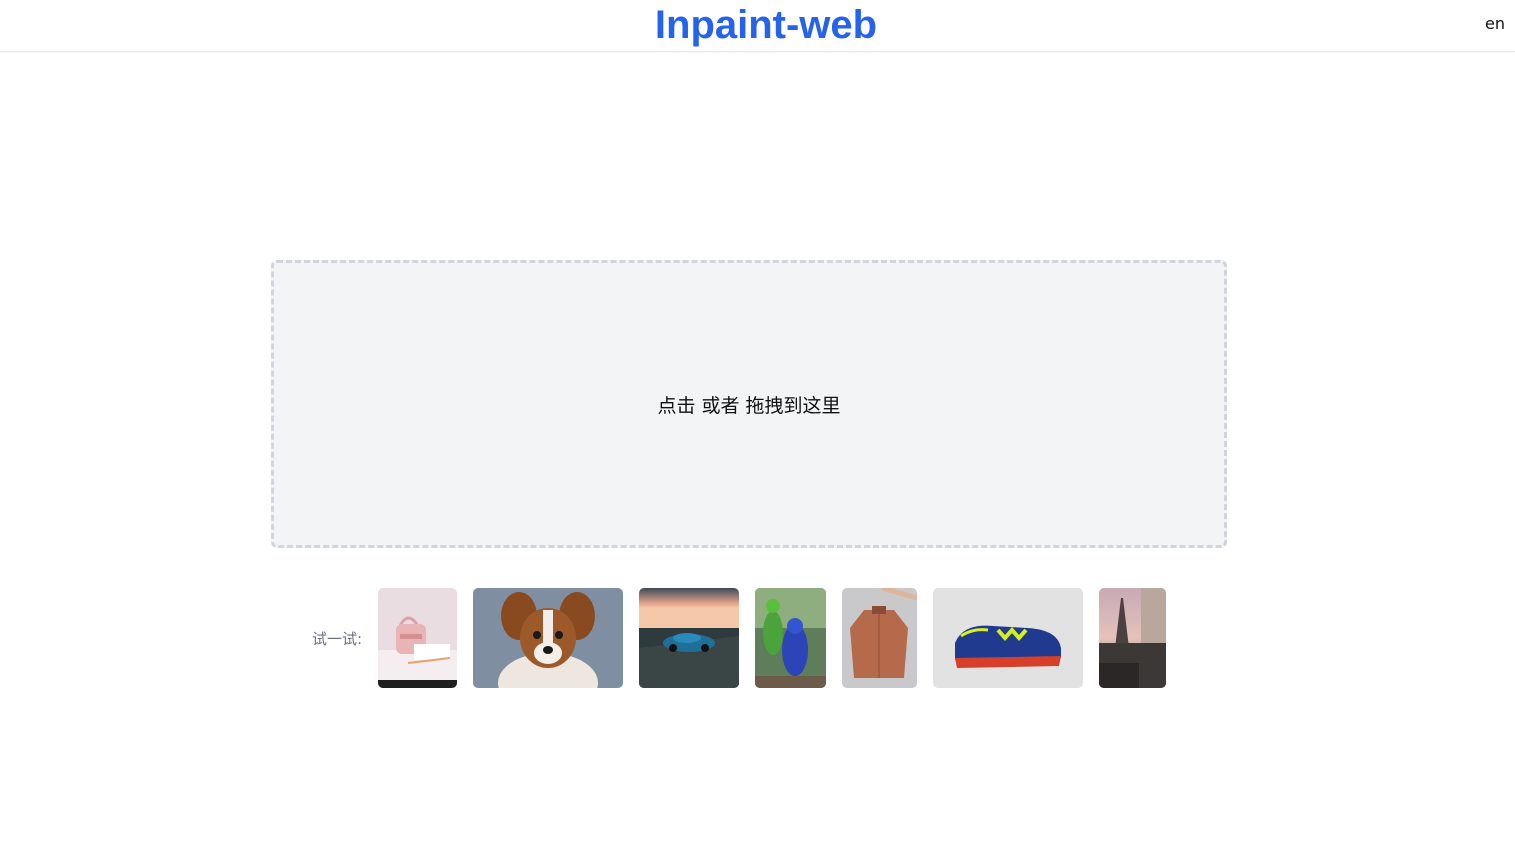  Describe the element at coordinates (548, 638) in the screenshot. I see `sample-image-dog` at that location.